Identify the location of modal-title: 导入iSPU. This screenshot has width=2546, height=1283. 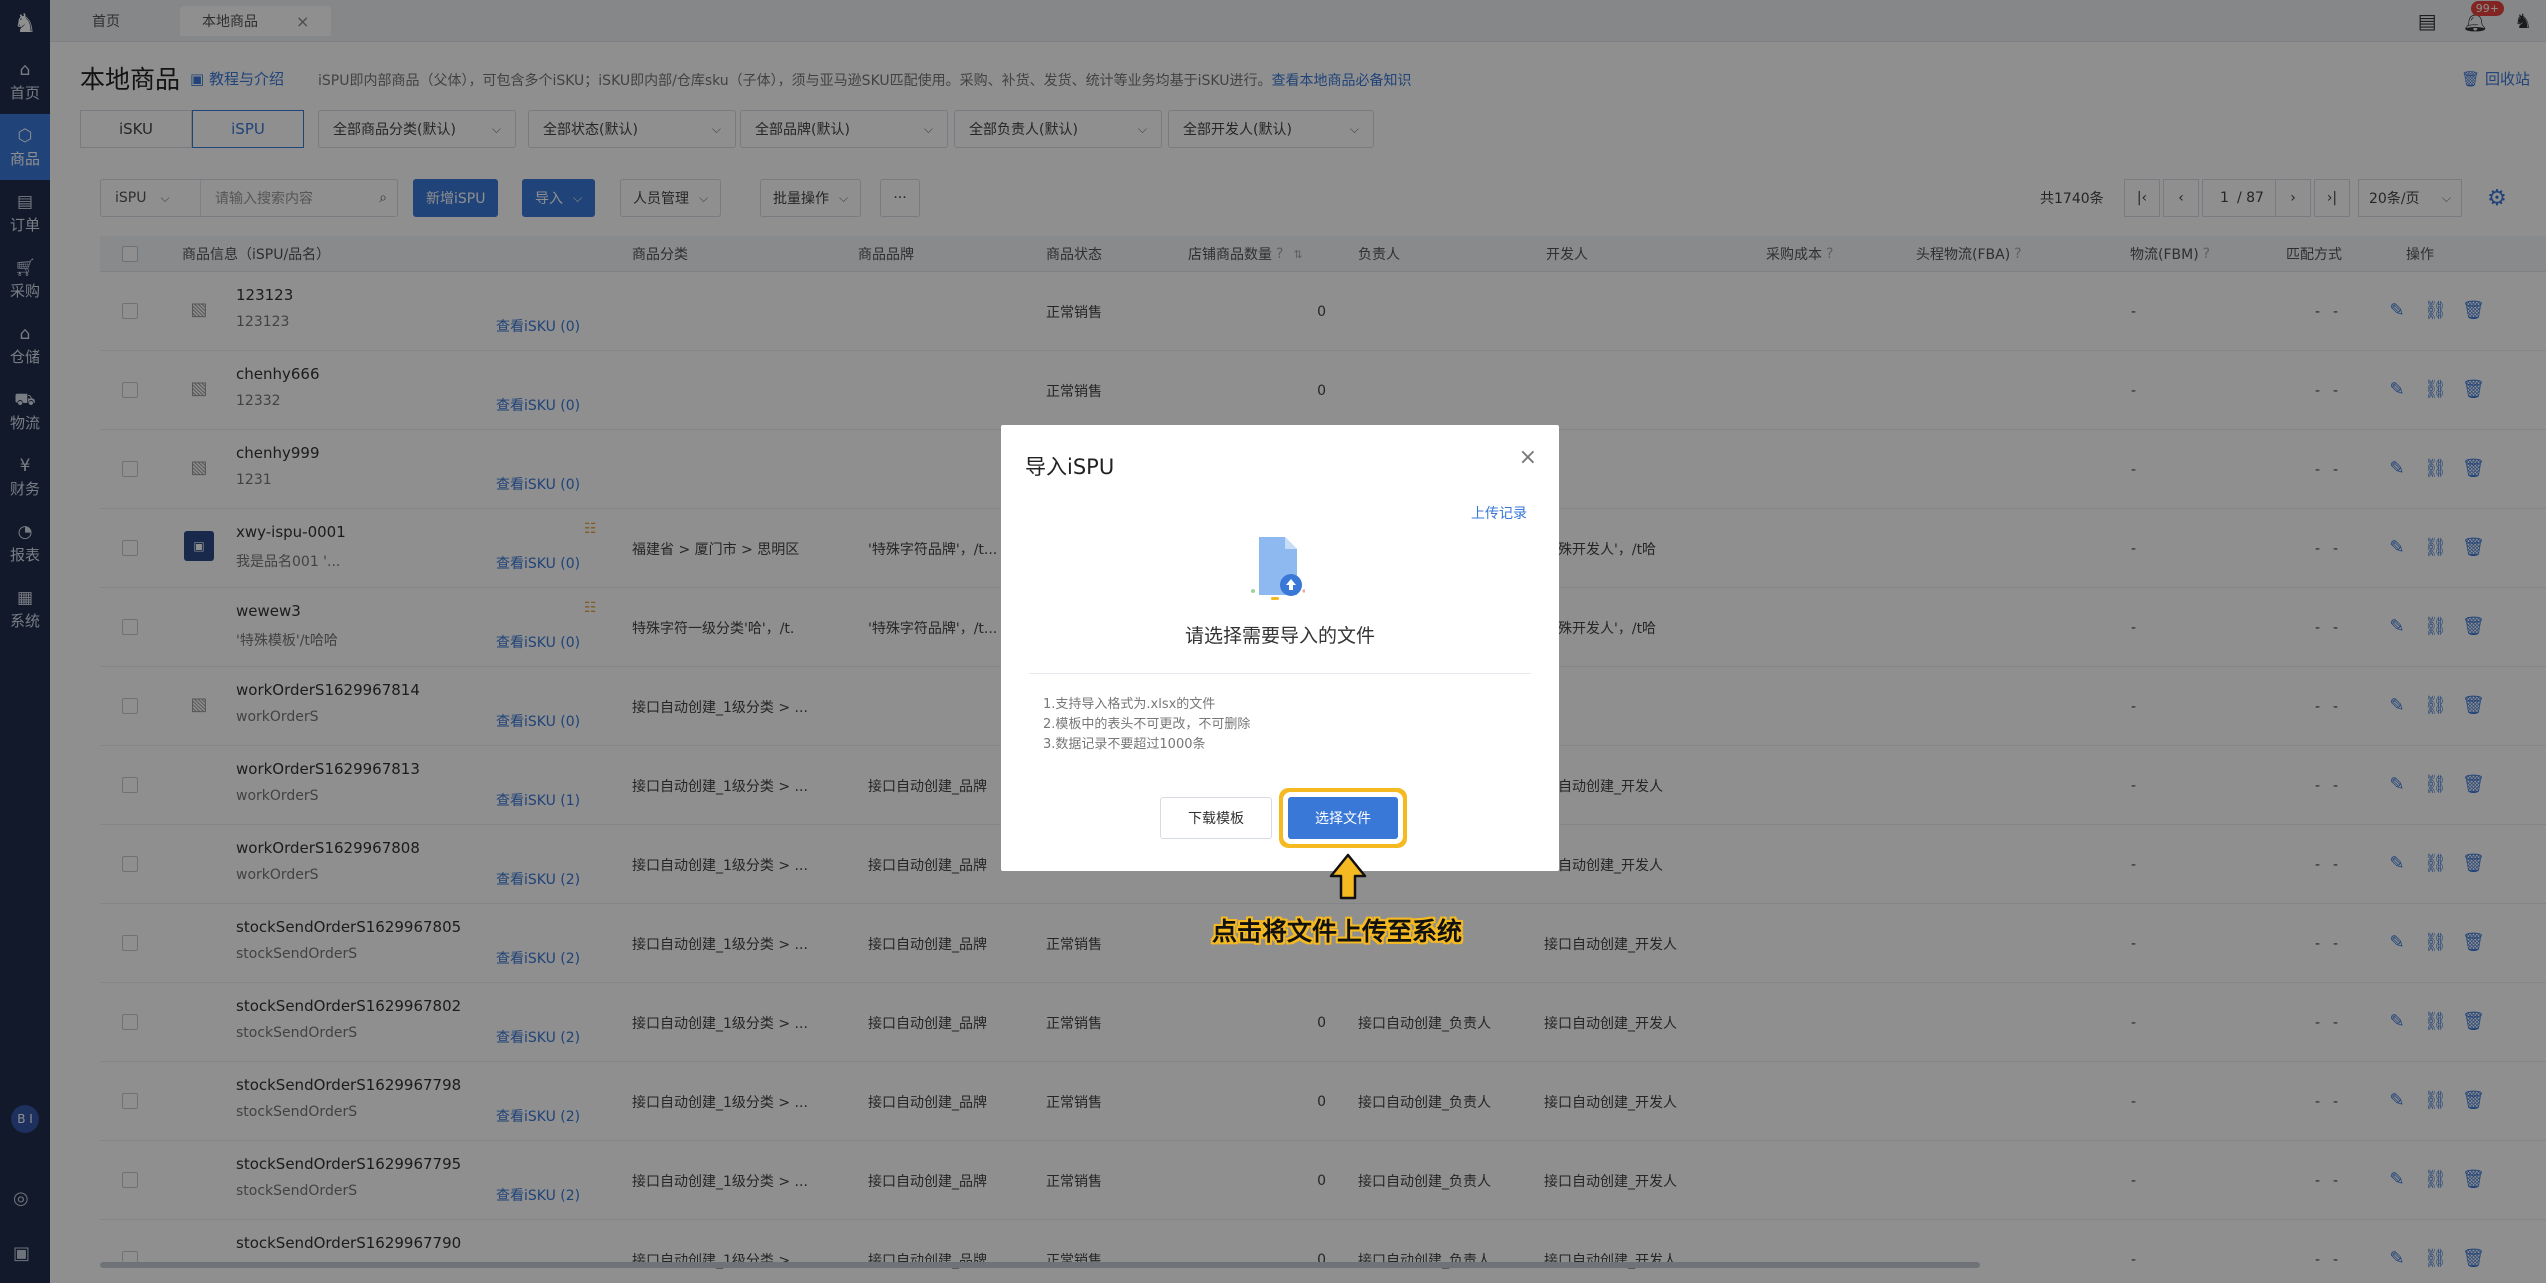
(1070, 467).